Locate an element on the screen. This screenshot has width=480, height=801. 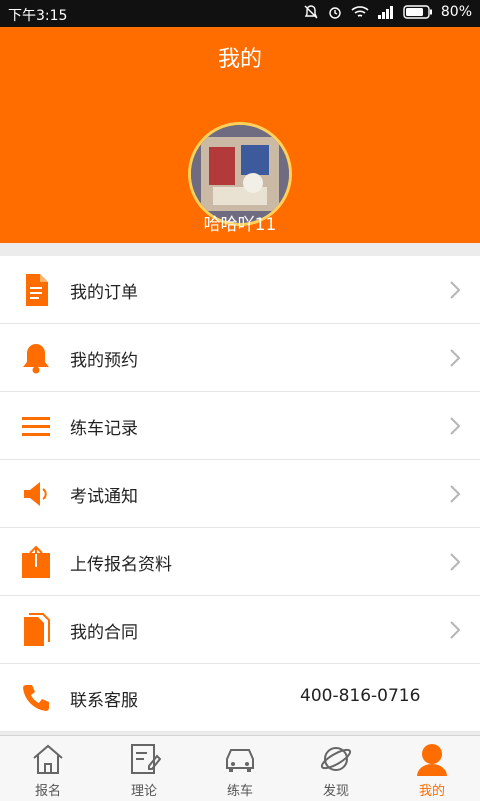
speaker-icon is located at coordinates (35, 494).